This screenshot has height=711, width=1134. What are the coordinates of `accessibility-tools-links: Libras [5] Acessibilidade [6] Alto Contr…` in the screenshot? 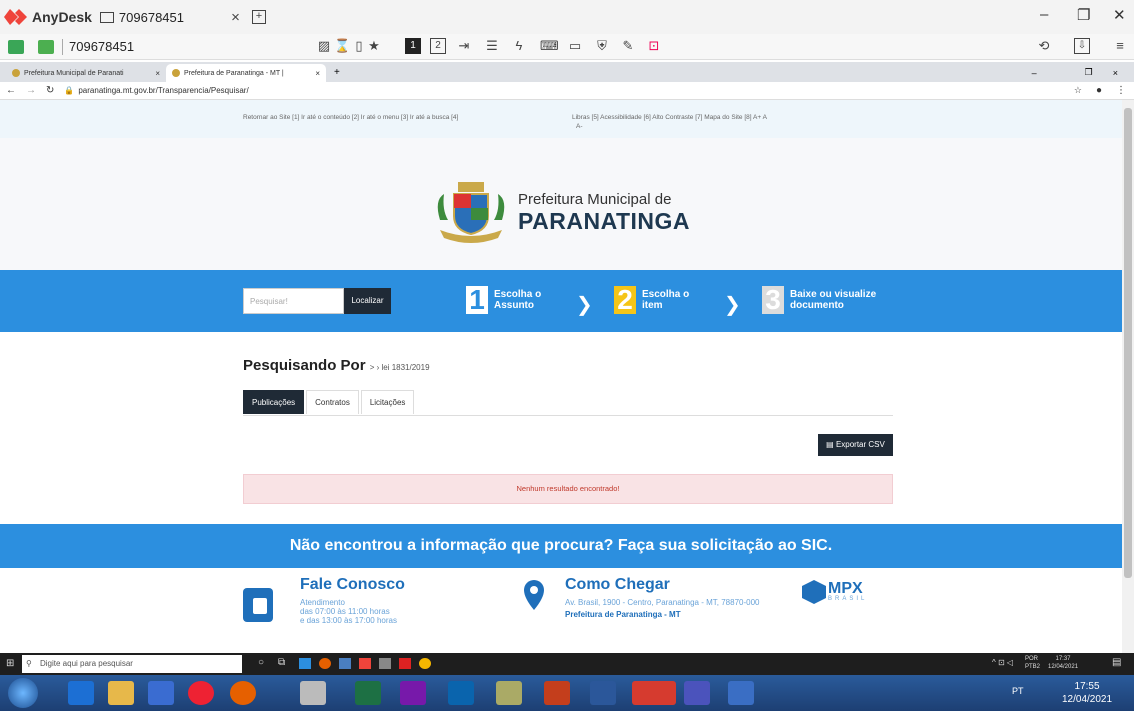 It's located at (669, 117).